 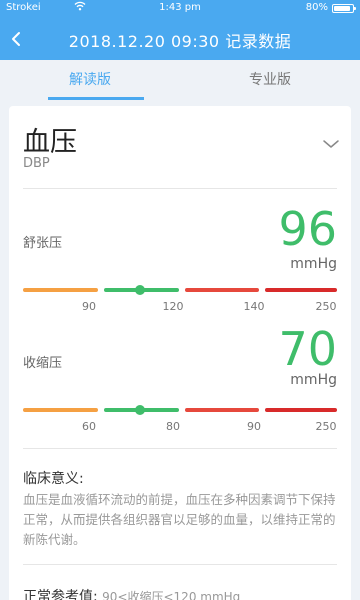 I want to click on battery-percent: 80%, so click(x=316, y=7).